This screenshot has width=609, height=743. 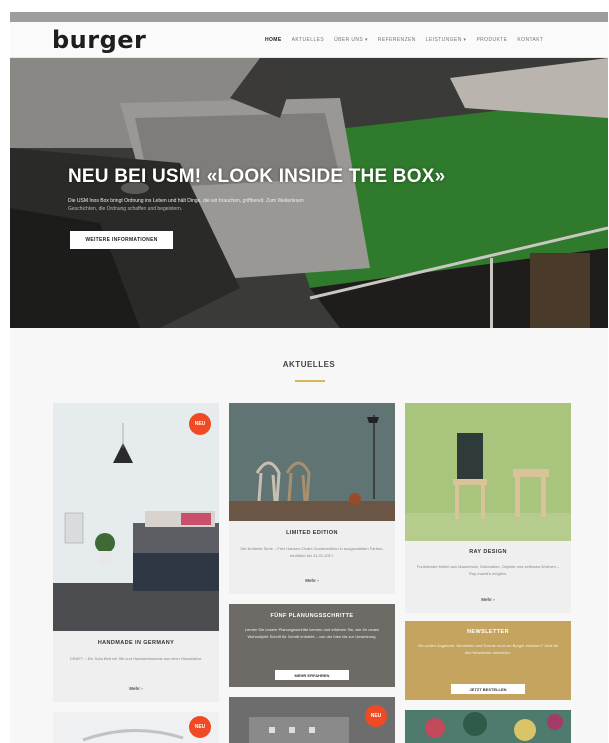 I want to click on nav-item-kontakt: KONTAKT, so click(x=530, y=40).